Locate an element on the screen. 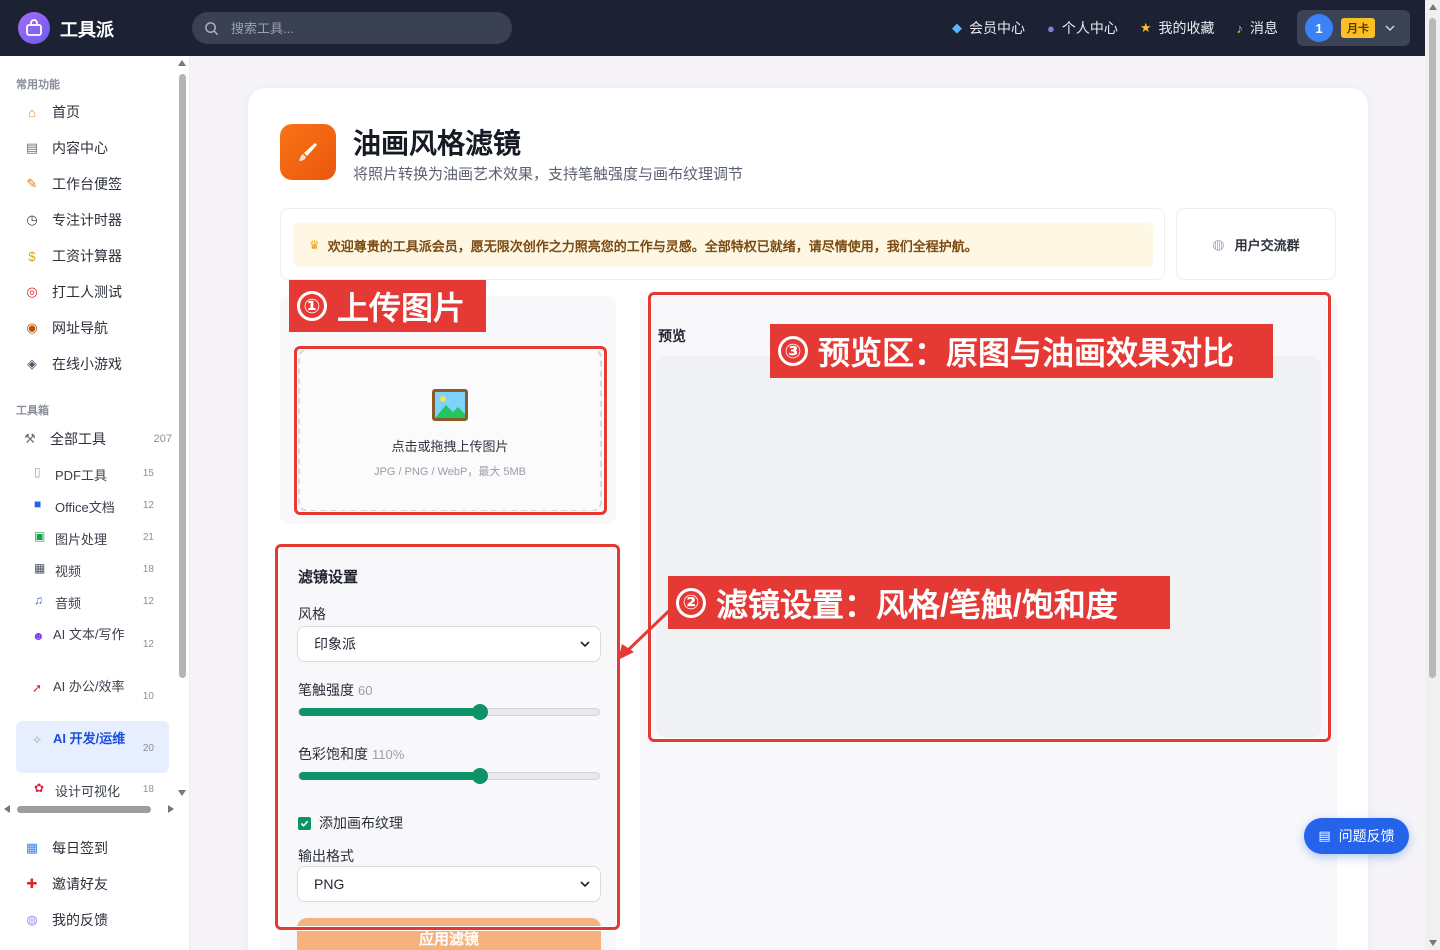  page-subtitle: 将照片转换为油画艺术效果，支持笔触强度与画布纹理调节 is located at coordinates (548, 174).